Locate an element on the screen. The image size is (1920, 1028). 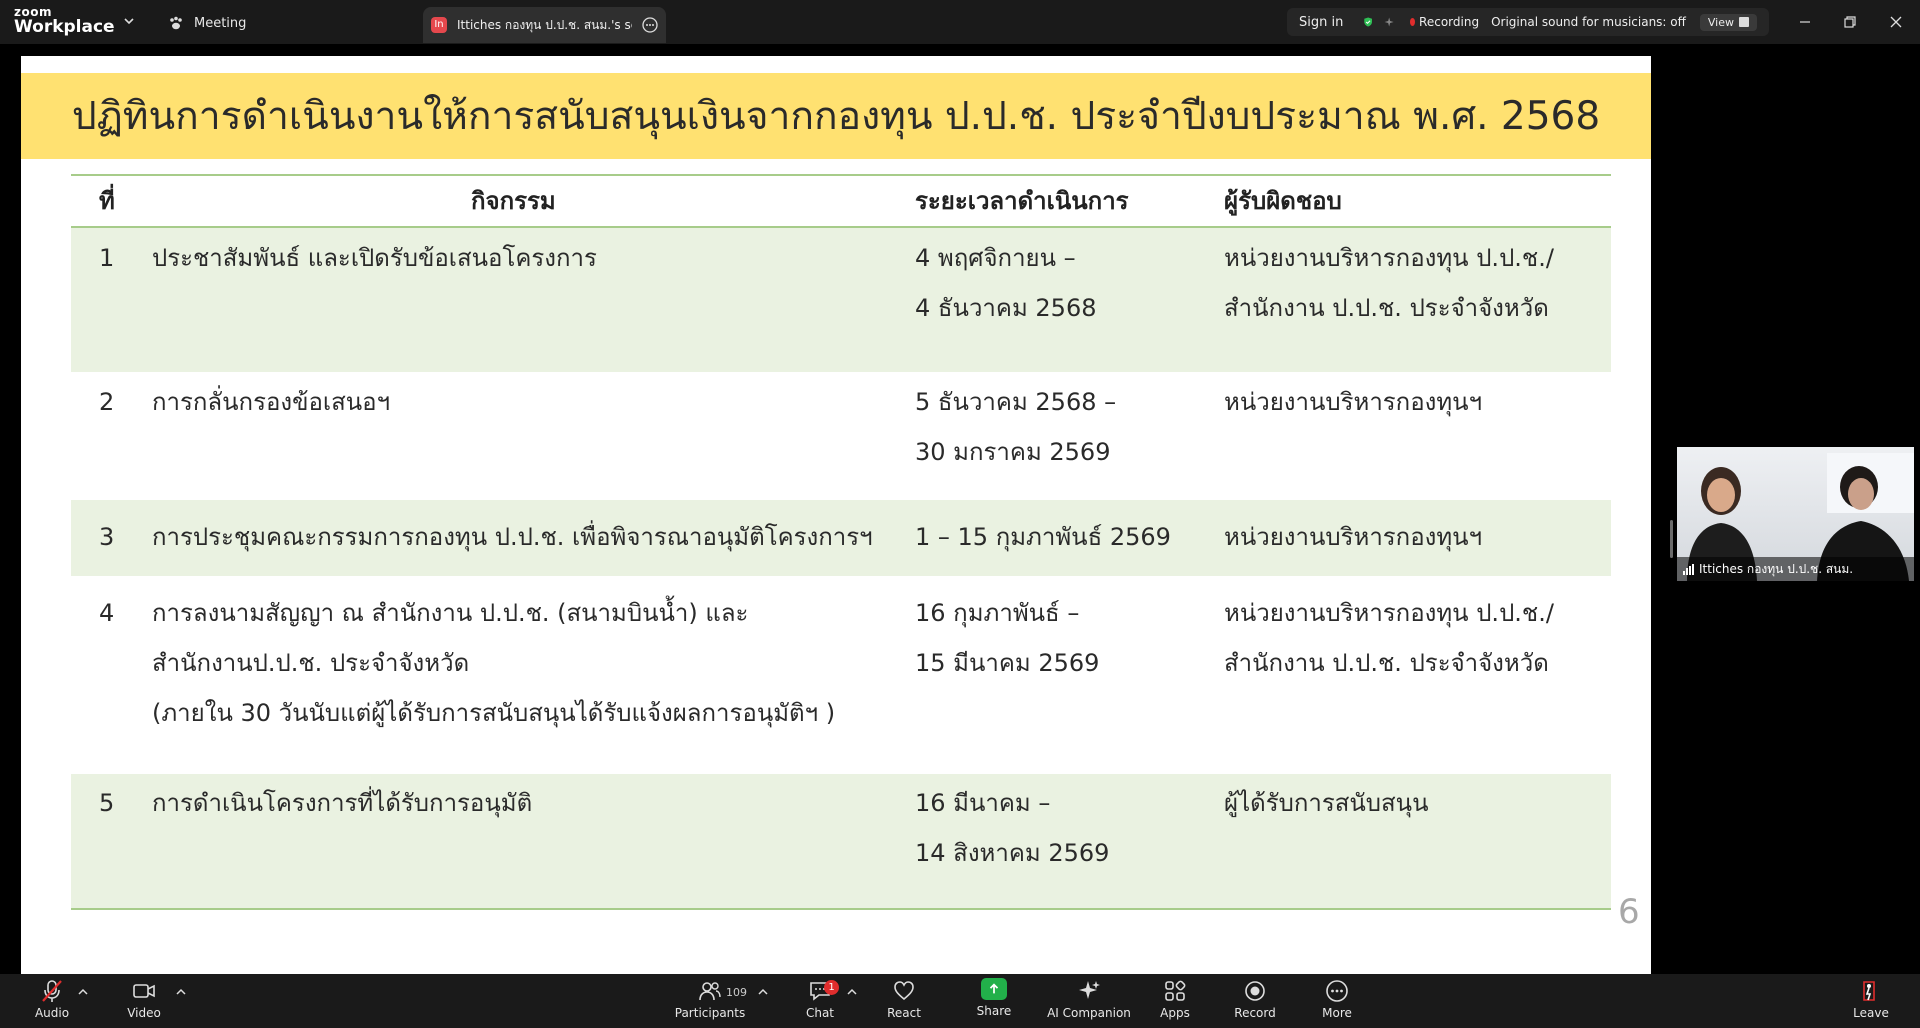
camera-icon is located at coordinates (144, 991).